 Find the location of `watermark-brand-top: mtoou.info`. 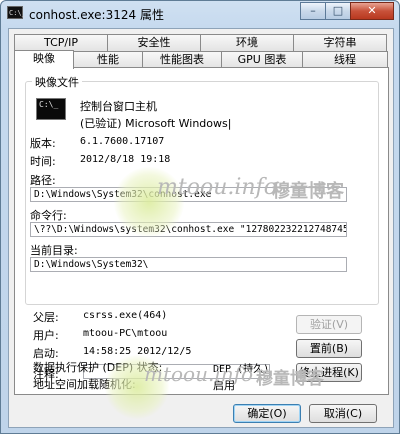

watermark-brand-top: mtoou.info is located at coordinates (217, 187).